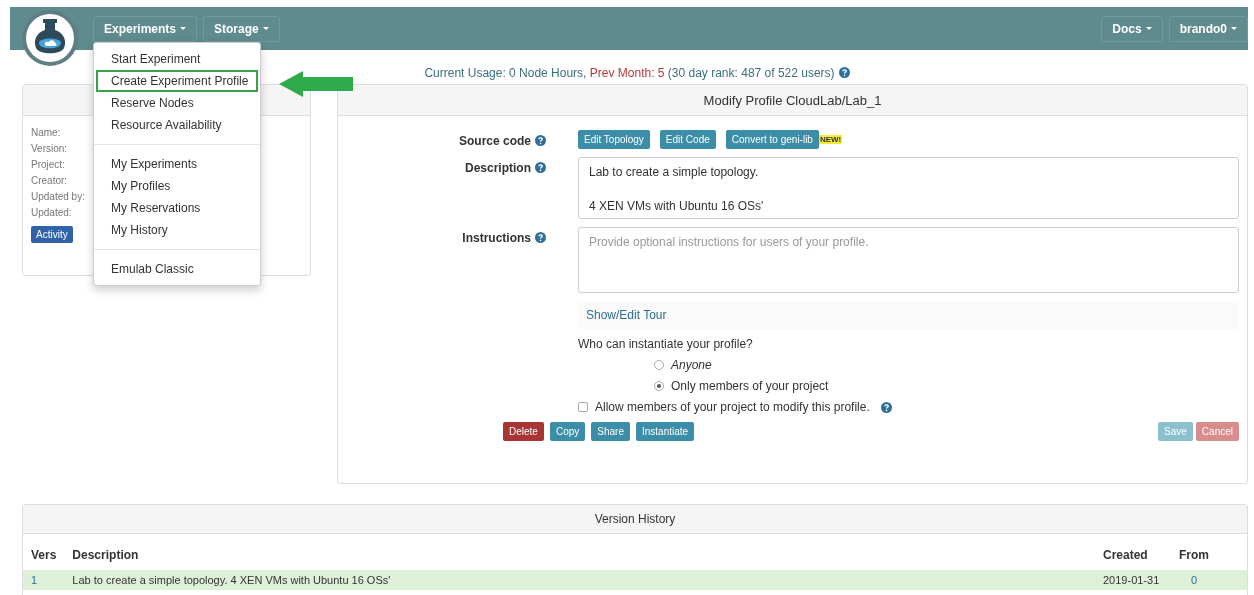 Image resolution: width=1254 pixels, height=595 pixels. Describe the element at coordinates (52, 234) in the screenshot. I see `activity-button: Activity` at that location.